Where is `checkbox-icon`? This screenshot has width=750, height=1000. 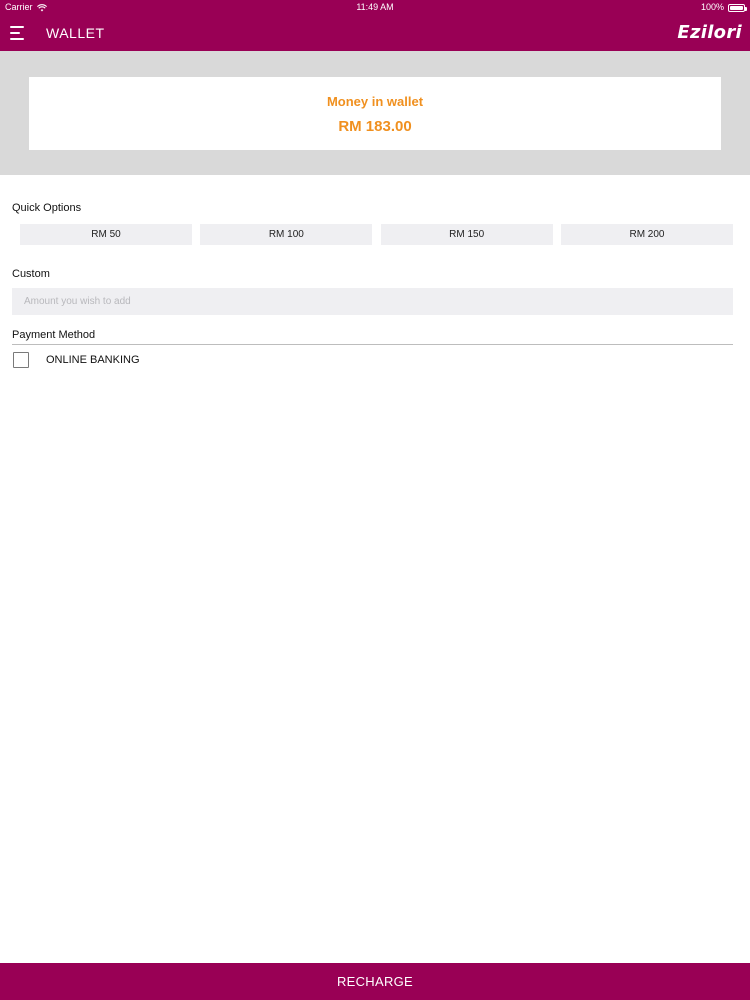
checkbox-icon is located at coordinates (21, 360).